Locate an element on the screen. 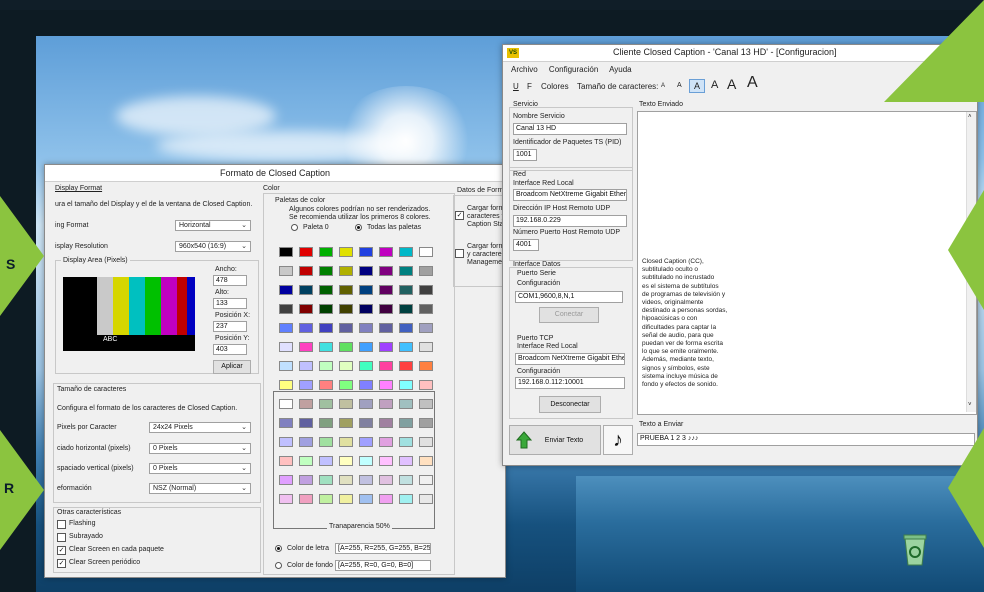 This screenshot has width=984, height=592. ip-input: 192.168.0.229 is located at coordinates (570, 221).